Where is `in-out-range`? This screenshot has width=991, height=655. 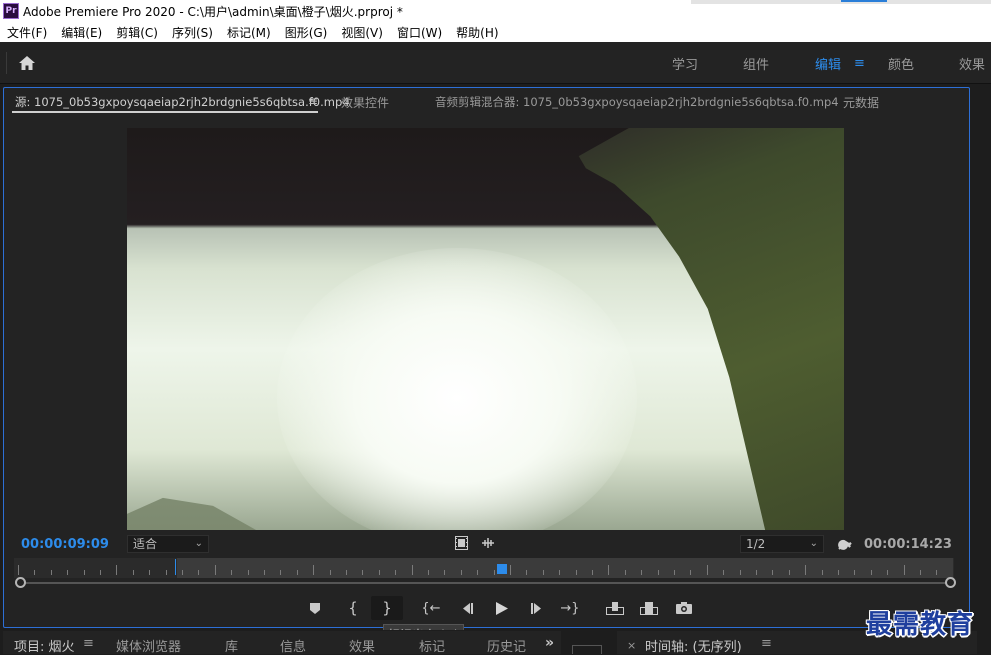 in-out-range is located at coordinates (565, 568).